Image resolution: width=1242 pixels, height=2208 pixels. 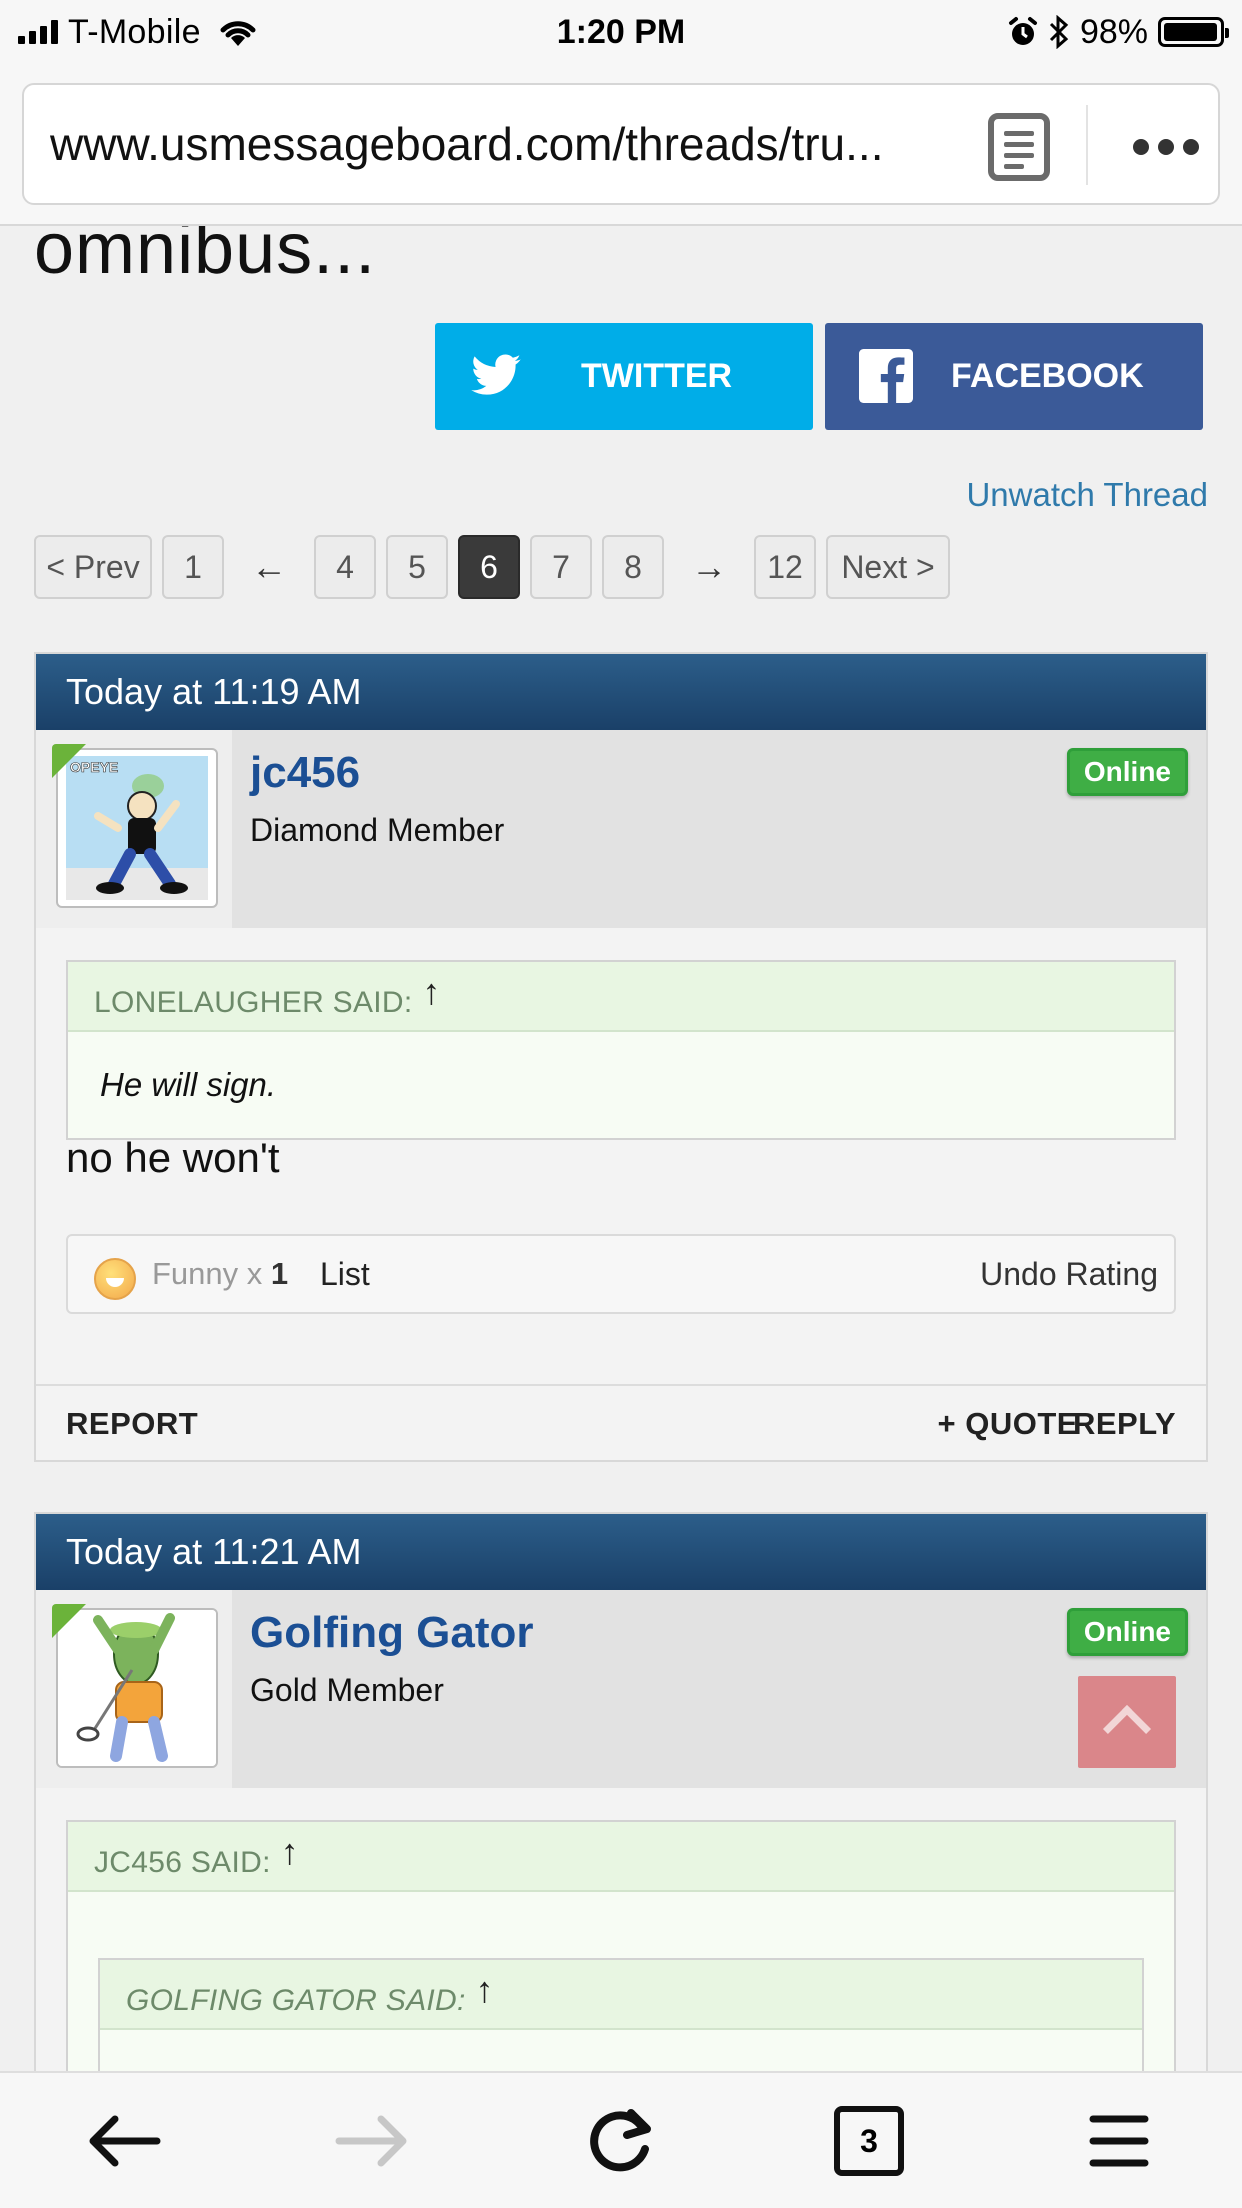 I want to click on facebook-share-button: FACEBOOK, so click(x=1014, y=376).